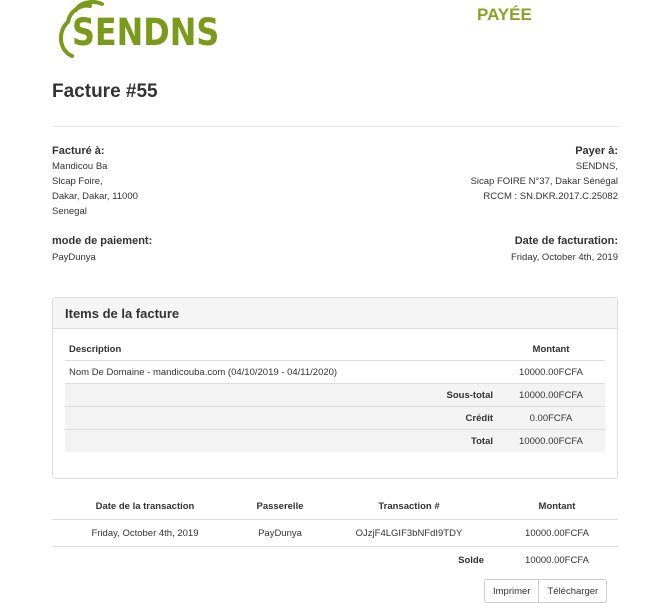  What do you see at coordinates (122, 313) in the screenshot?
I see `panel-title: Items de la facture` at bounding box center [122, 313].